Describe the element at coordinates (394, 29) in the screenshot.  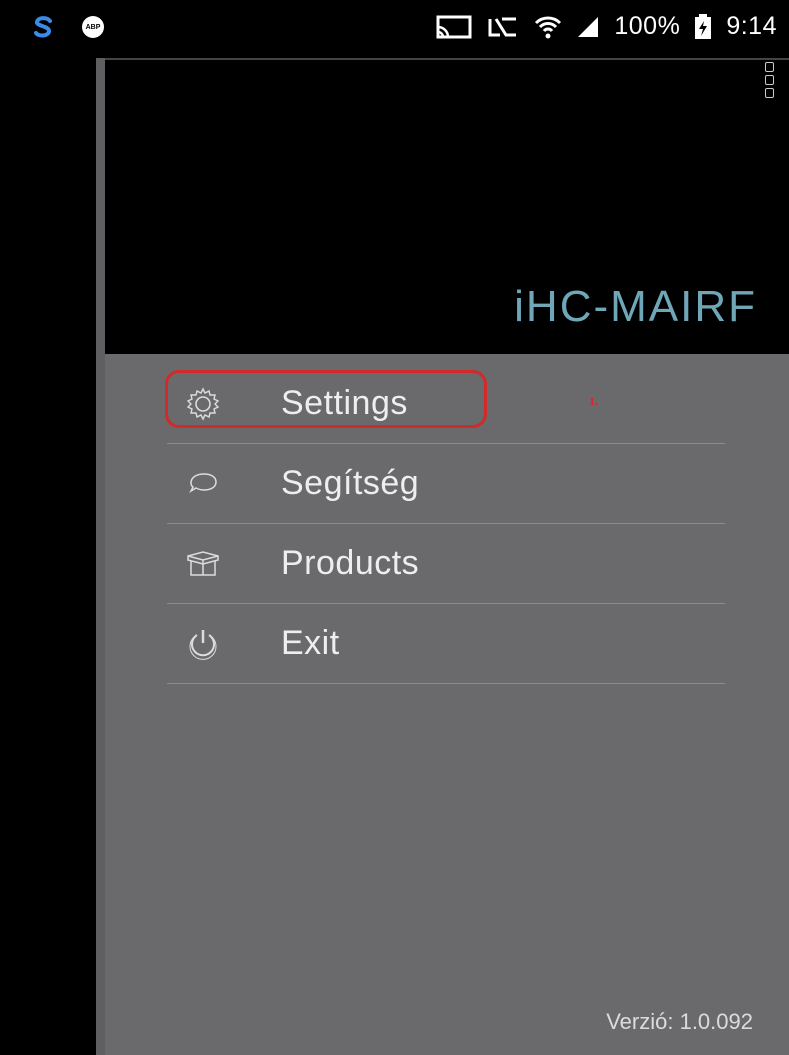
I see `status-bar: ABP 100% 9:14` at that location.